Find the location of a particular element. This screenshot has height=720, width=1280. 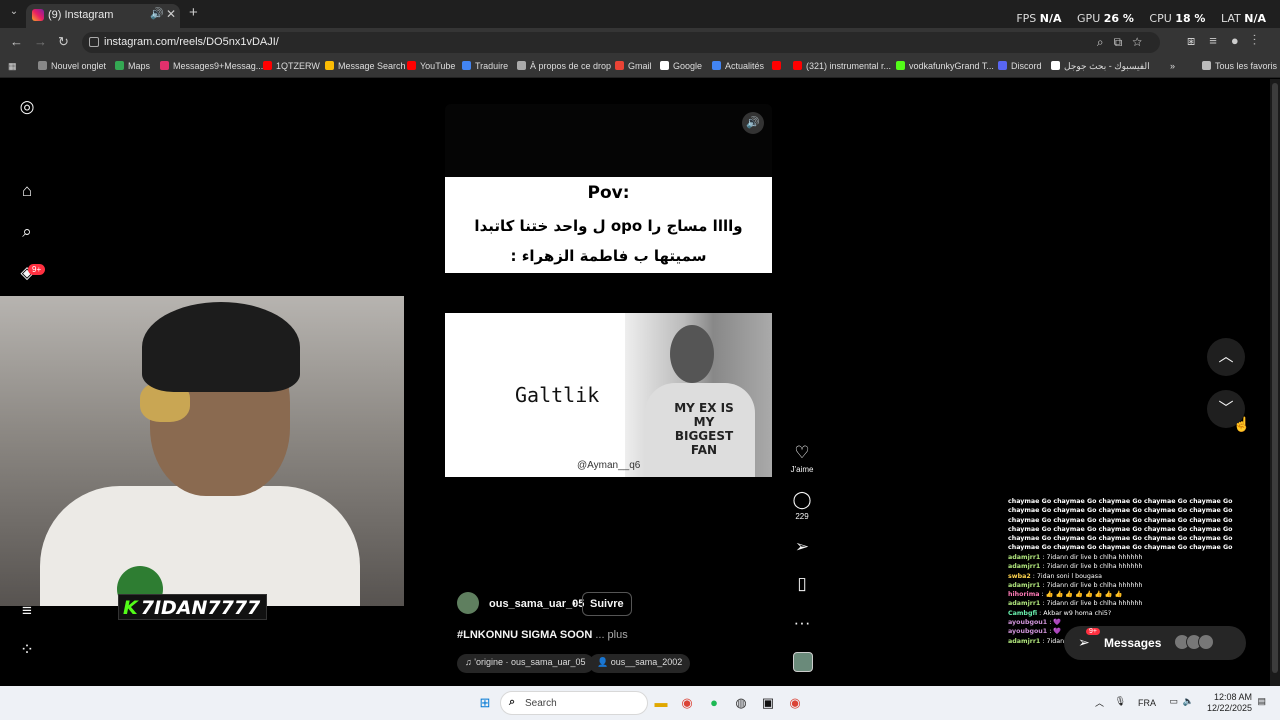

reel-account-row: ous_sama_uar_05 • Suivre is located at coordinates (607, 604).